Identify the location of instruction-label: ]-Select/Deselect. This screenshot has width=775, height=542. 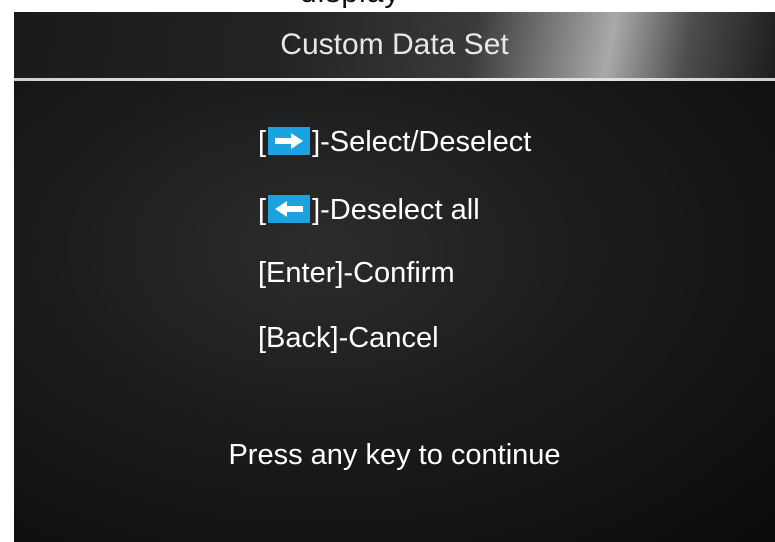
(422, 142).